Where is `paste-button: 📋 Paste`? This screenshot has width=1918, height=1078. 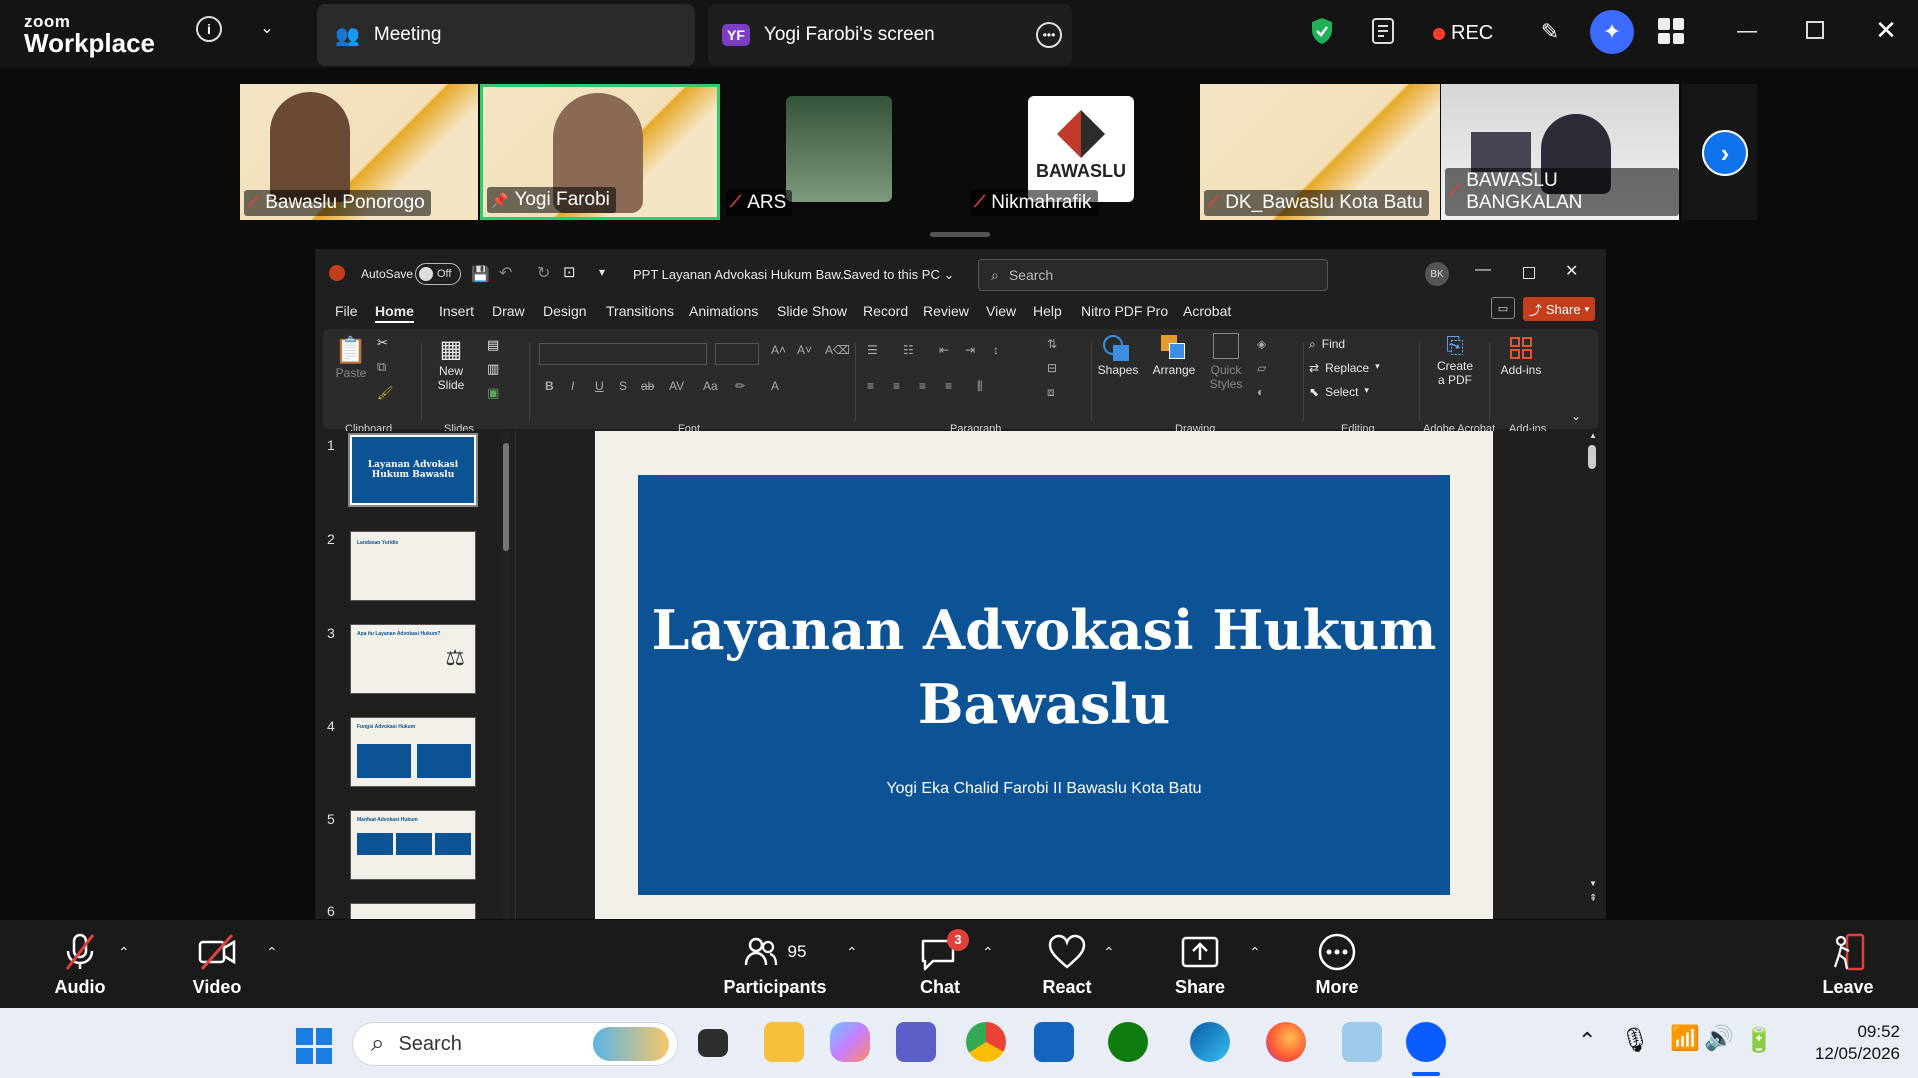
paste-button: 📋 Paste is located at coordinates (351, 357).